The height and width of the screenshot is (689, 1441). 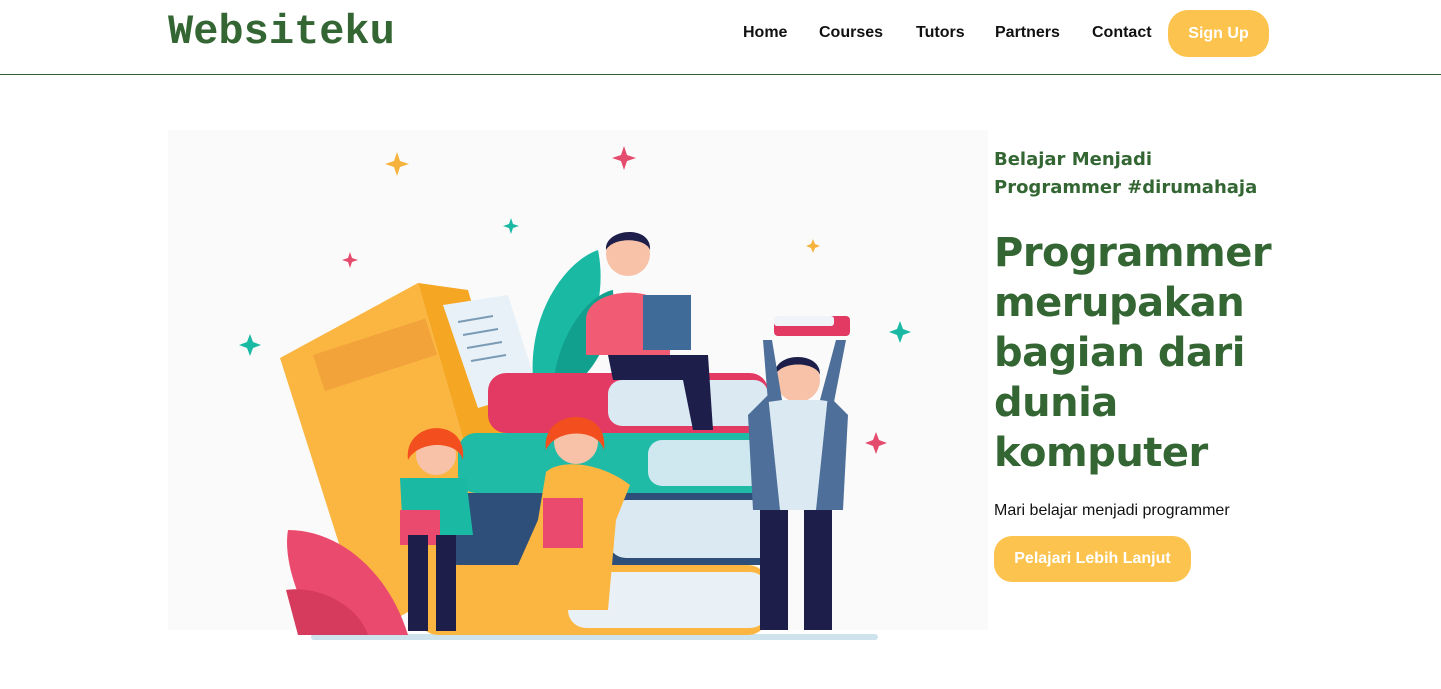 What do you see at coordinates (851, 33) in the screenshot?
I see `nav-link-courses: Courses` at bounding box center [851, 33].